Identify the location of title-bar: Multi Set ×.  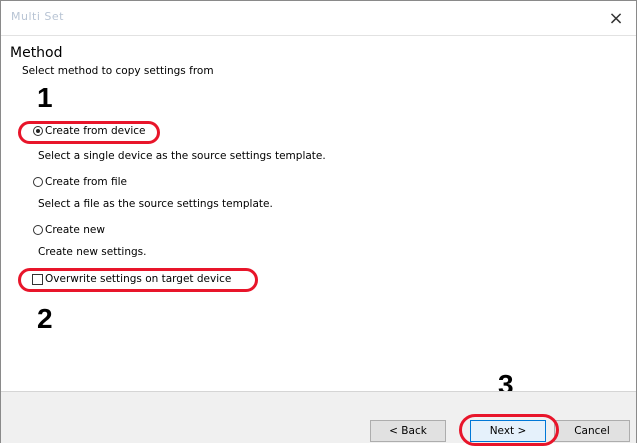
(318, 18).